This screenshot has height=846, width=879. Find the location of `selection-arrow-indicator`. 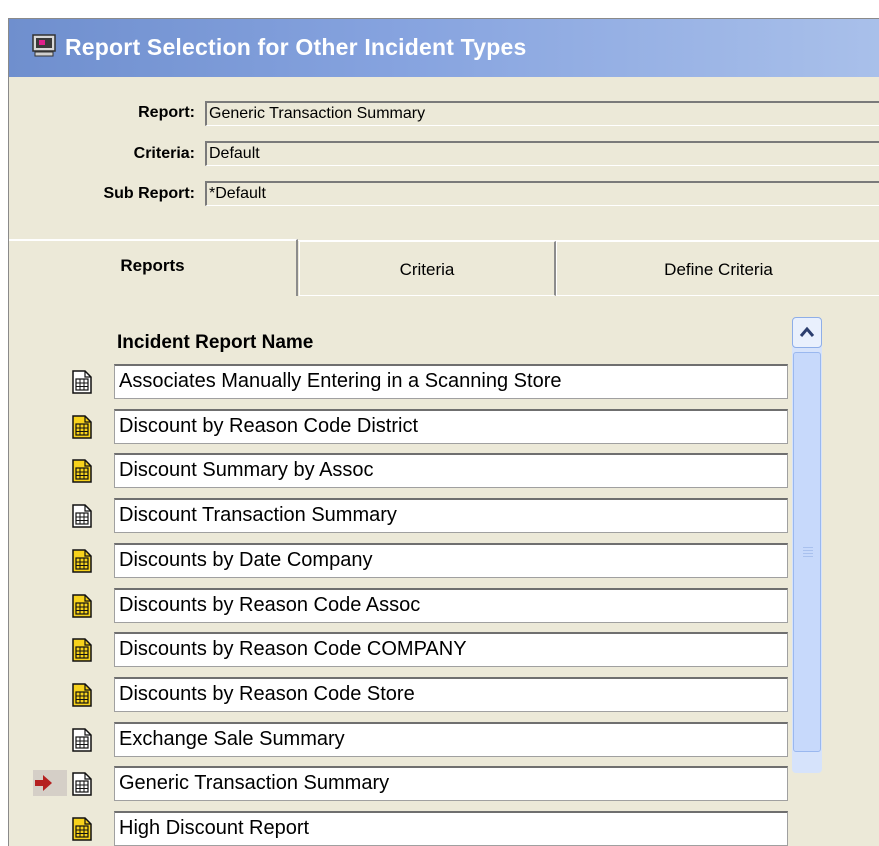

selection-arrow-indicator is located at coordinates (50, 783).